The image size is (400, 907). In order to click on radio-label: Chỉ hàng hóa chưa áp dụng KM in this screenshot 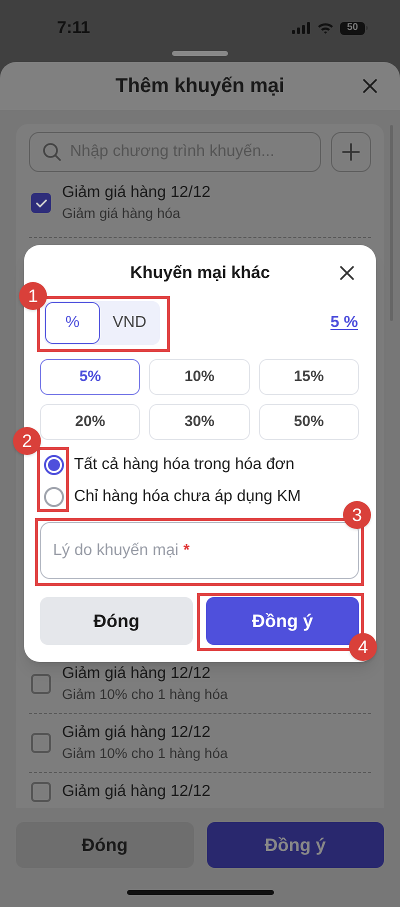, I will do `click(187, 497)`.